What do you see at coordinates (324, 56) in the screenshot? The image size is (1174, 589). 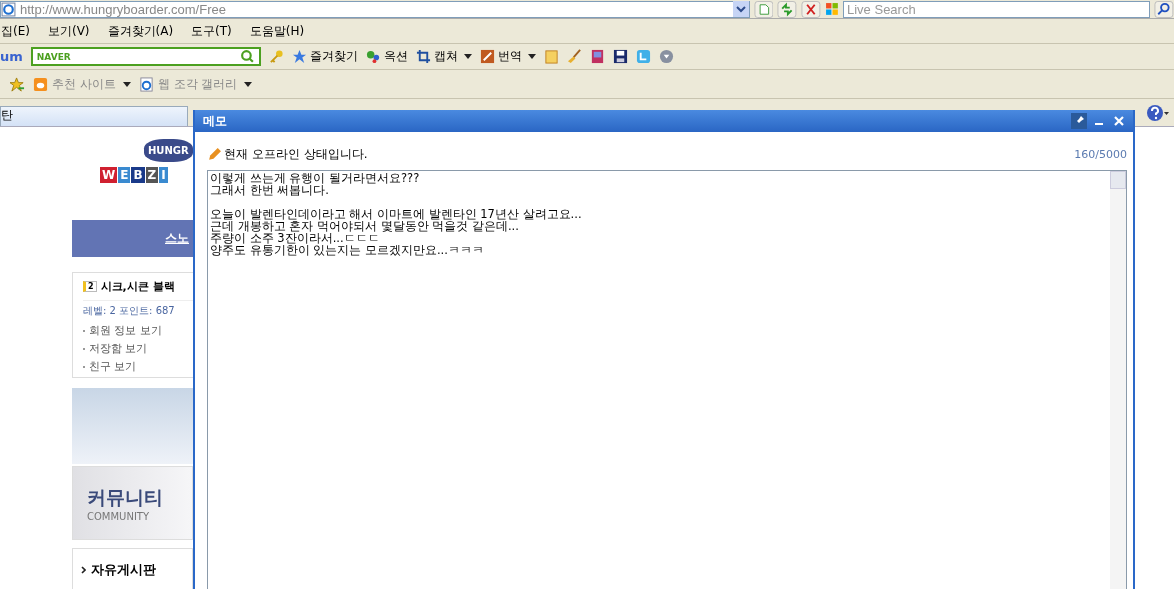 I see `toolbar-button: 즐겨찾기` at bounding box center [324, 56].